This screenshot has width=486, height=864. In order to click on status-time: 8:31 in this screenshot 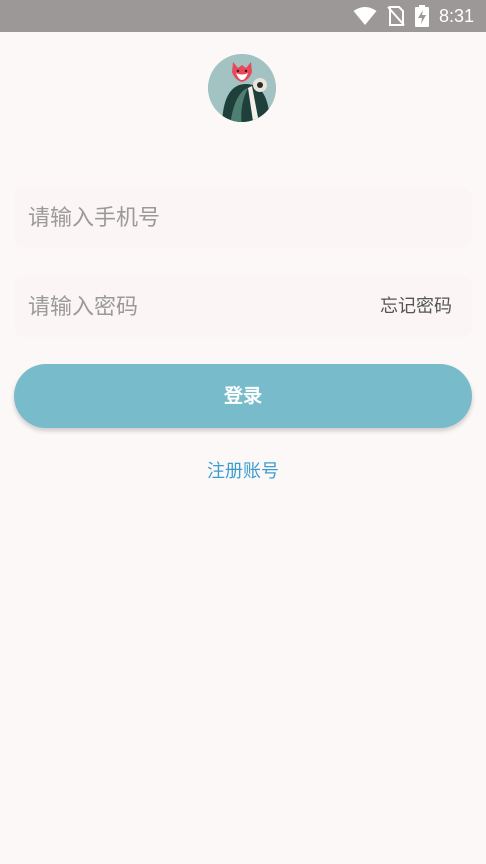, I will do `click(456, 15)`.